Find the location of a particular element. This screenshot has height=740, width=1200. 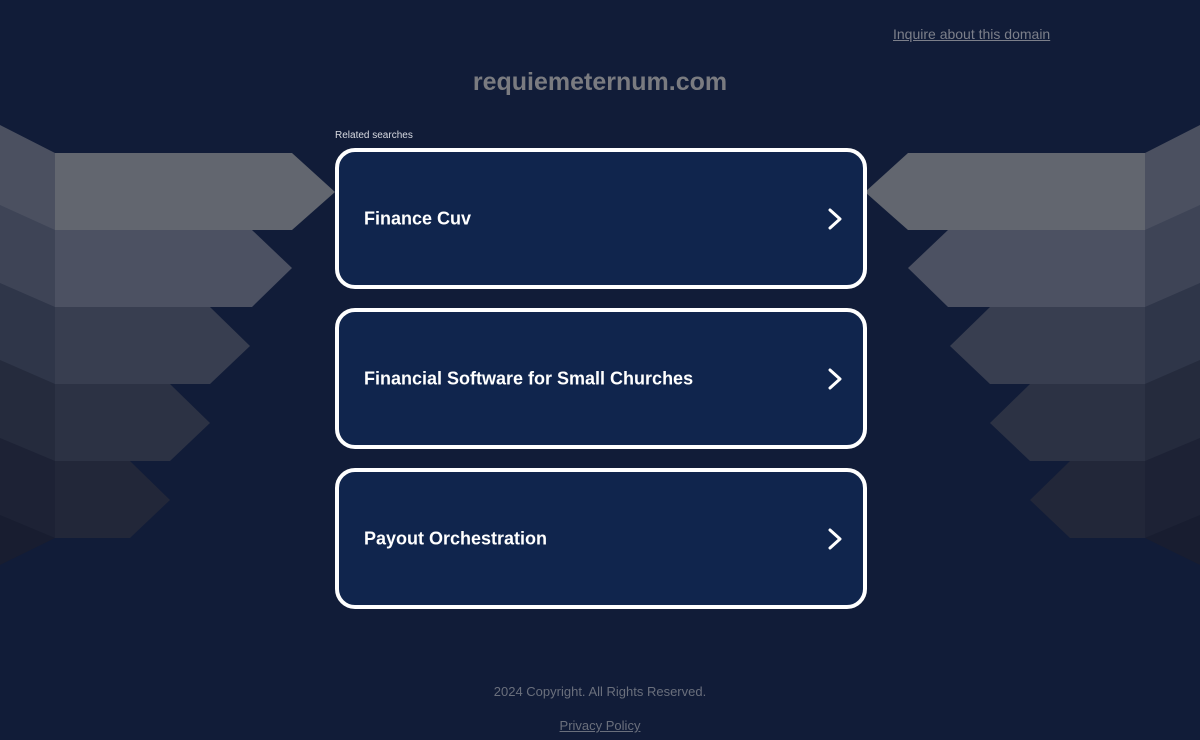

privacy-policy-container: Privacy Policy is located at coordinates (600, 725).